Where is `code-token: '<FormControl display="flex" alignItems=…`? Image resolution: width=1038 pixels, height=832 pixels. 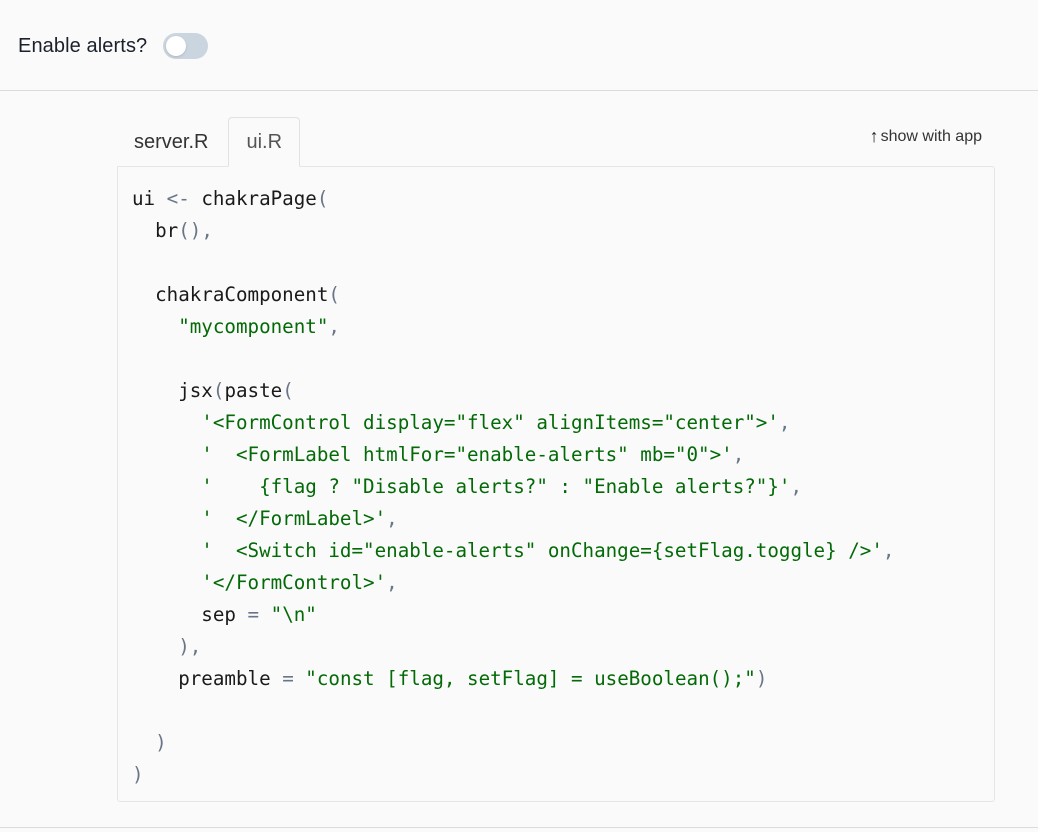 code-token: '<FormControl display="flex" alignItems=… is located at coordinates (455, 422).